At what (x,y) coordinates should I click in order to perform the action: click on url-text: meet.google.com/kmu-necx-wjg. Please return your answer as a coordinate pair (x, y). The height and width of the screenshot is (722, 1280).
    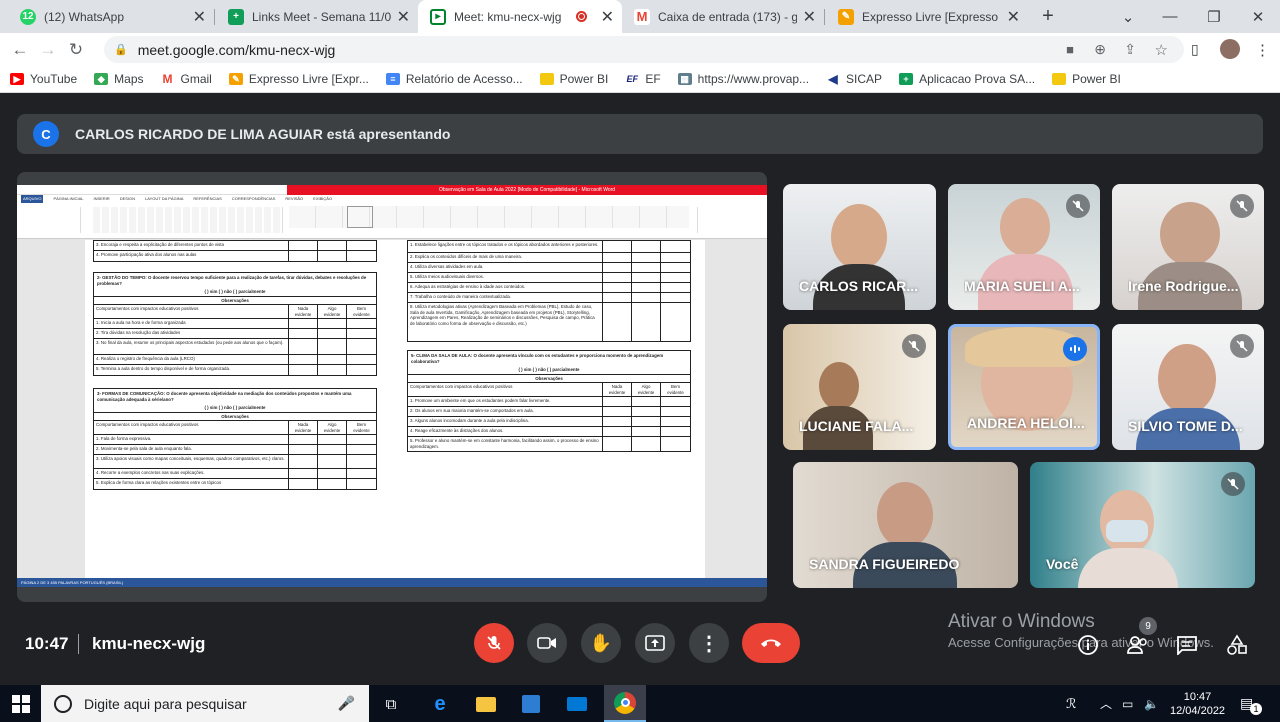
    Looking at the image, I should click on (236, 49).